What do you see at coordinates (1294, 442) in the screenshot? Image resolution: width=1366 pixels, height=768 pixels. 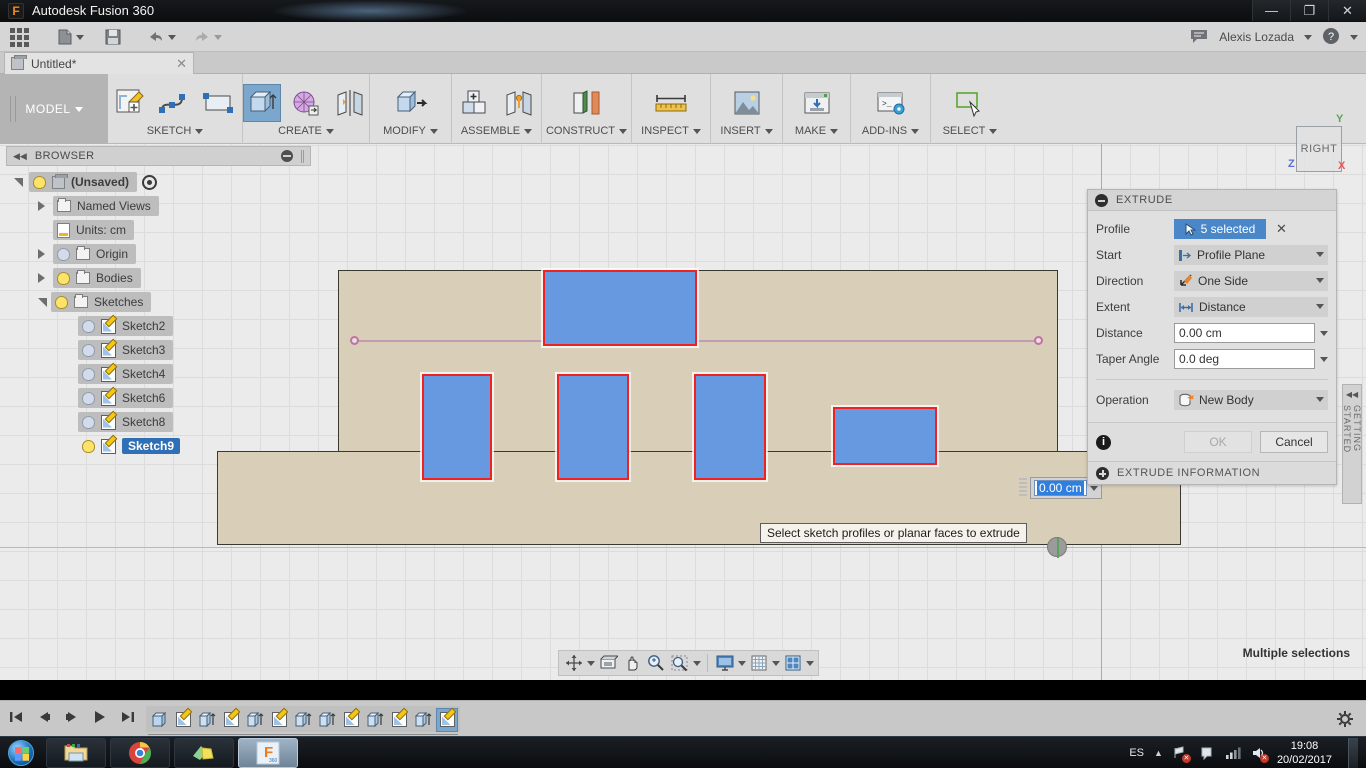 I see `cancel-button: Cancel` at bounding box center [1294, 442].